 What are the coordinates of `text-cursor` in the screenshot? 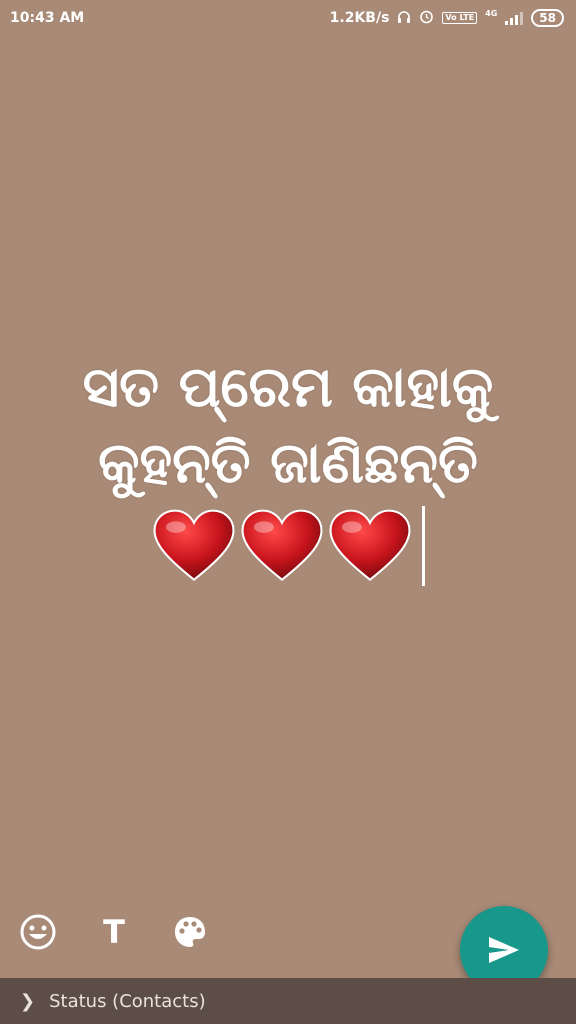 It's located at (423, 546).